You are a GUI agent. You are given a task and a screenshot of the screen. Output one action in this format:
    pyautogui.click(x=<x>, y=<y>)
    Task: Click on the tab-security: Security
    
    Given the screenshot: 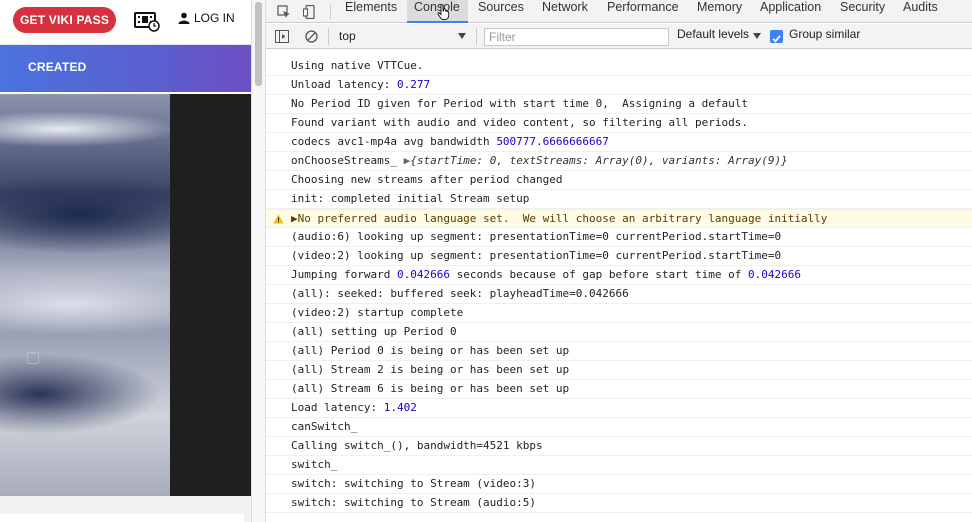 What is the action you would take?
    pyautogui.click(x=862, y=11)
    